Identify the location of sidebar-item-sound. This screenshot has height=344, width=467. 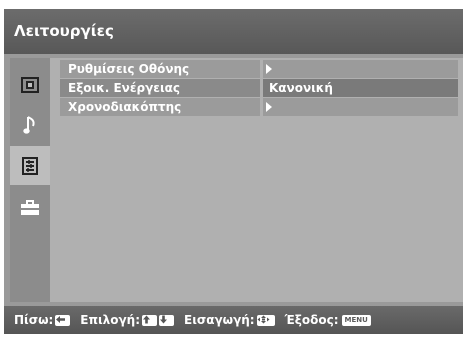
(30, 124).